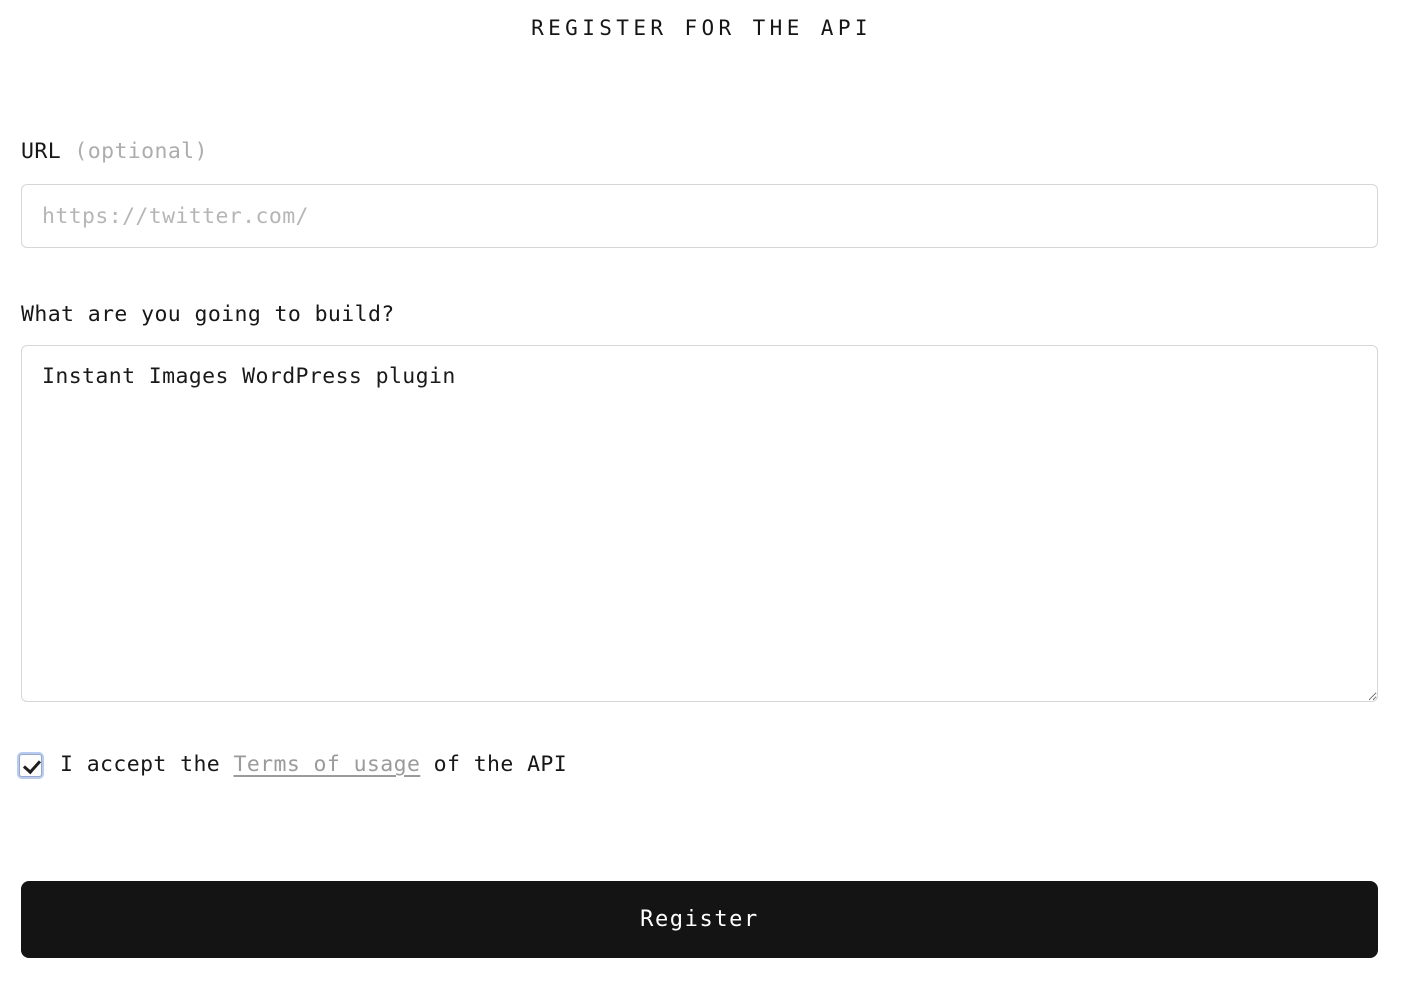 This screenshot has width=1403, height=988. I want to click on build-field-label: What are you going to build?, so click(208, 314).